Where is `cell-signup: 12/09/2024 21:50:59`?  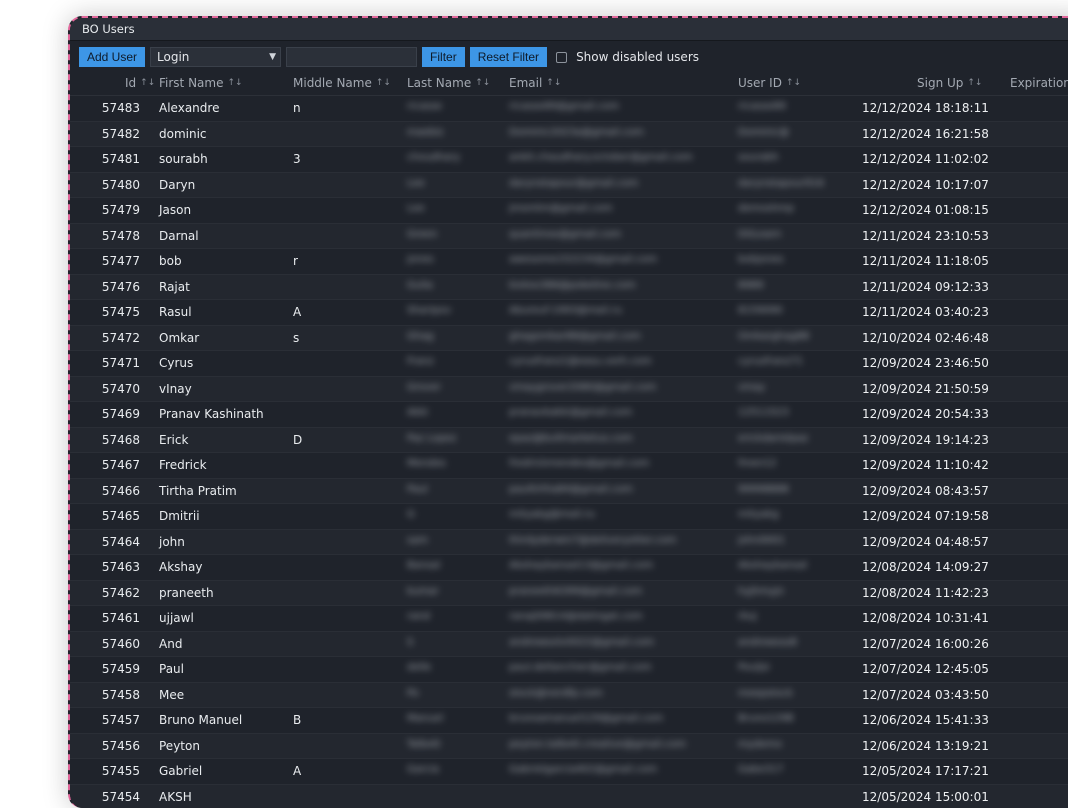
cell-signup: 12/09/2024 21:50:59 is located at coordinates (925, 389).